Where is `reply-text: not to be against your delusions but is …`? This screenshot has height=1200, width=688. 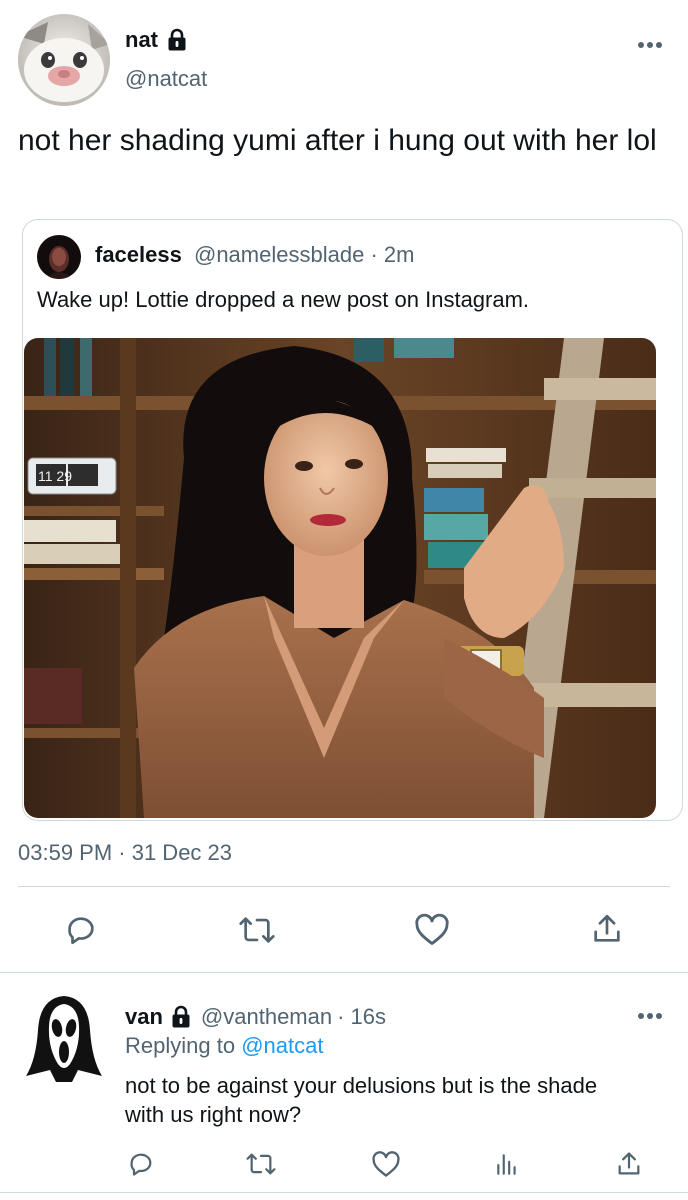
reply-text: not to be against your delusions but is … is located at coordinates (361, 1100).